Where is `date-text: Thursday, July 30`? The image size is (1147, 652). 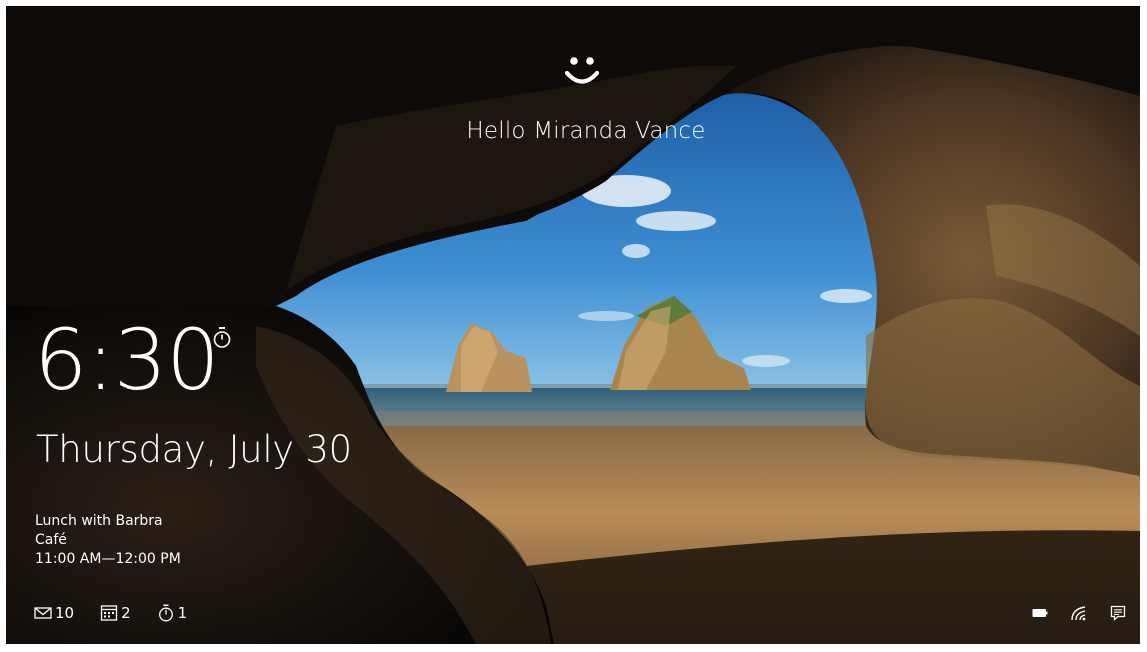
date-text: Thursday, July 30 is located at coordinates (194, 449).